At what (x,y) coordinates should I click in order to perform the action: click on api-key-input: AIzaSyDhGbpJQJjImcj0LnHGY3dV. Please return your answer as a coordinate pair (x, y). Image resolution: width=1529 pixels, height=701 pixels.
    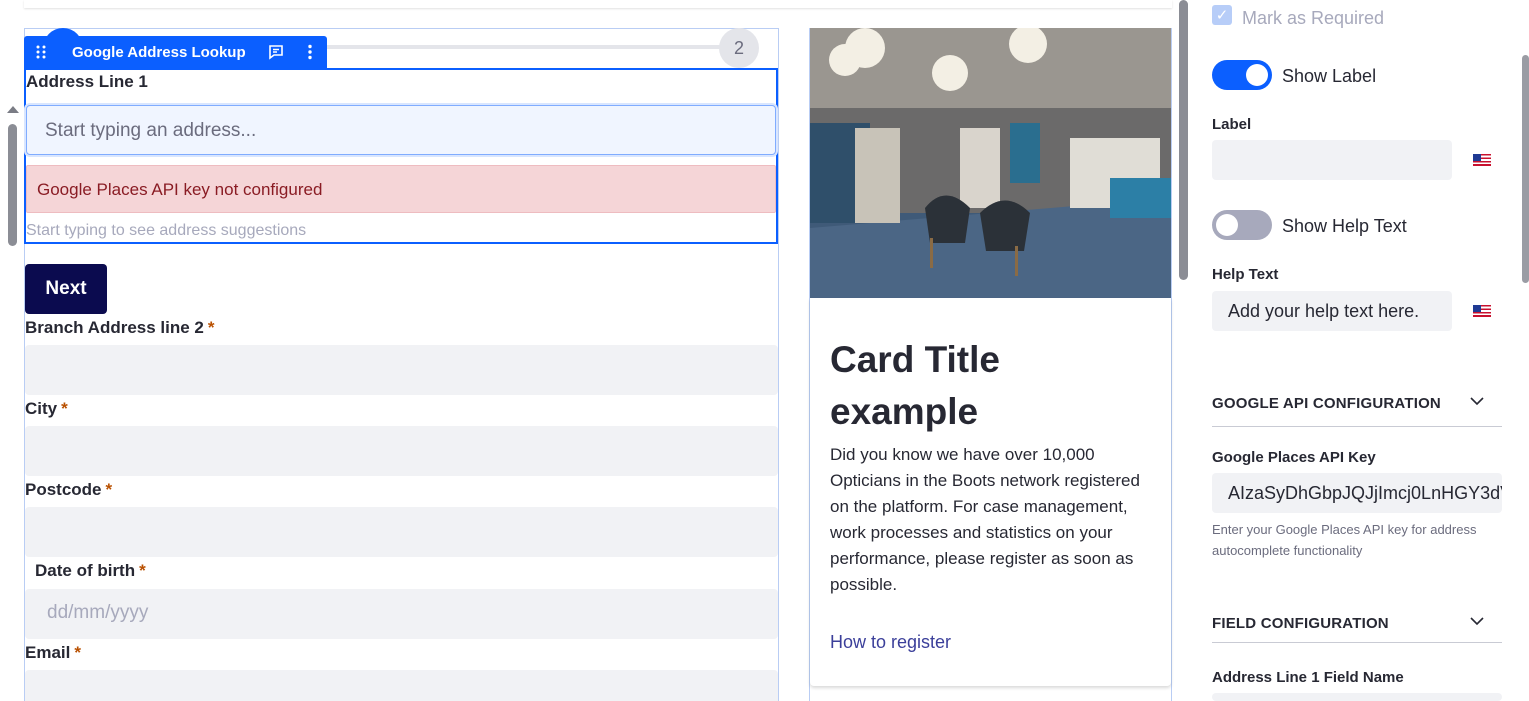
    Looking at the image, I should click on (1357, 493).